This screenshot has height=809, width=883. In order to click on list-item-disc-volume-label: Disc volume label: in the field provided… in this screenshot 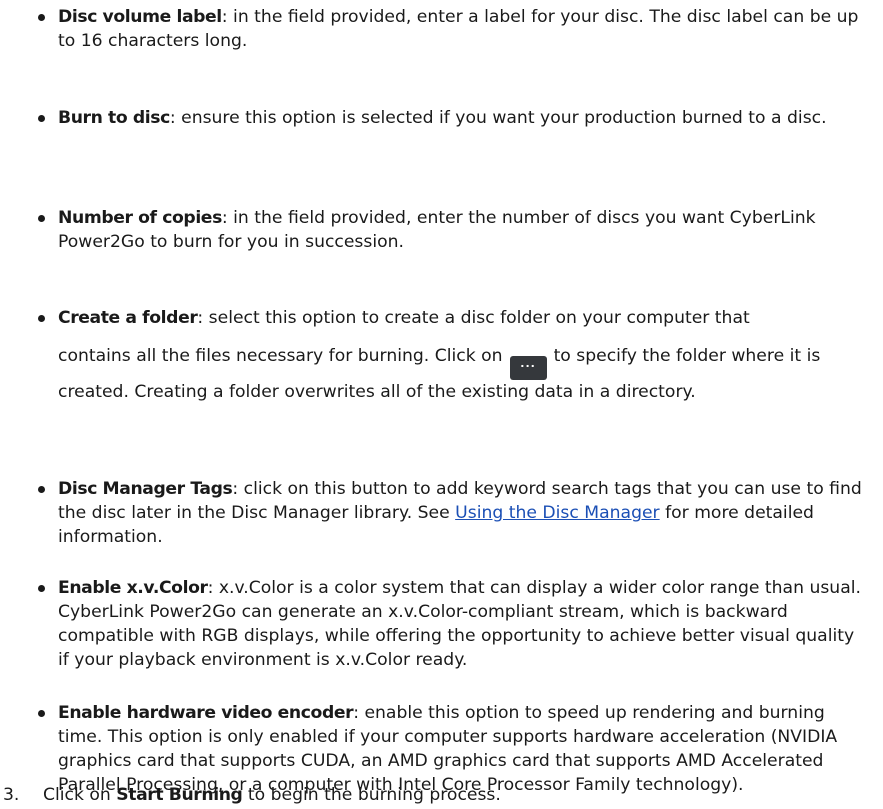, I will do `click(450, 29)`.